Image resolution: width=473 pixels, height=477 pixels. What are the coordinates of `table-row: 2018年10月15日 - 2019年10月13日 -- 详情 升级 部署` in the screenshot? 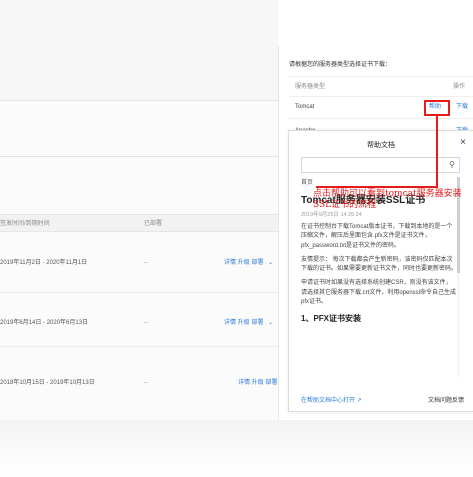 It's located at (139, 384).